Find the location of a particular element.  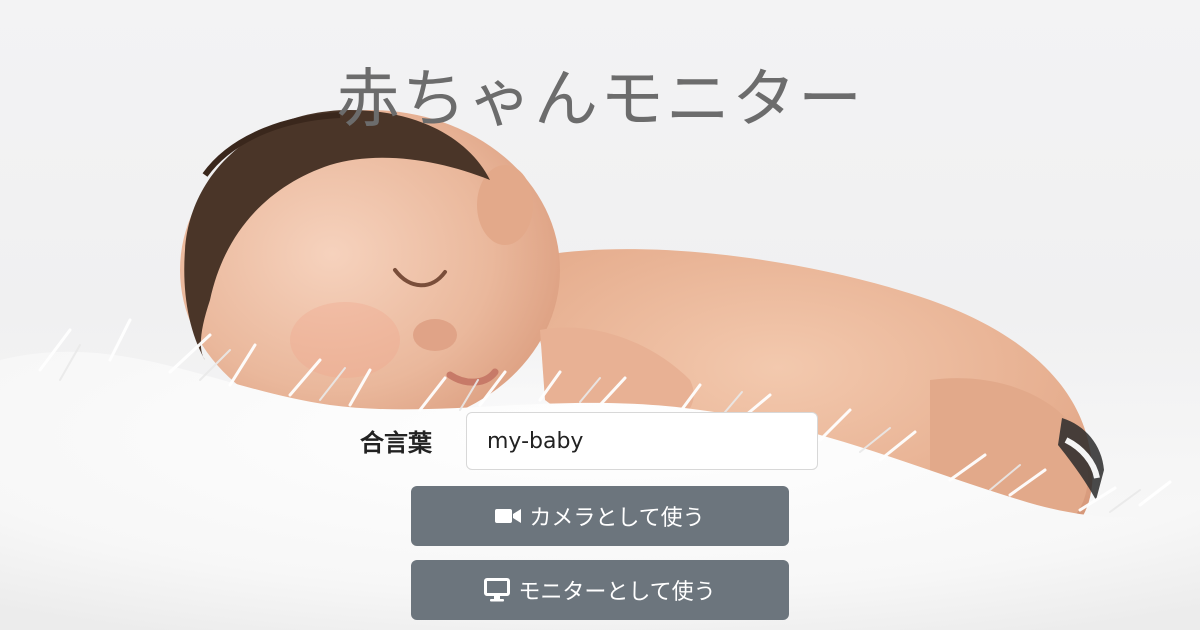

use-as-monitor-button: モニターとして使う is located at coordinates (600, 590).